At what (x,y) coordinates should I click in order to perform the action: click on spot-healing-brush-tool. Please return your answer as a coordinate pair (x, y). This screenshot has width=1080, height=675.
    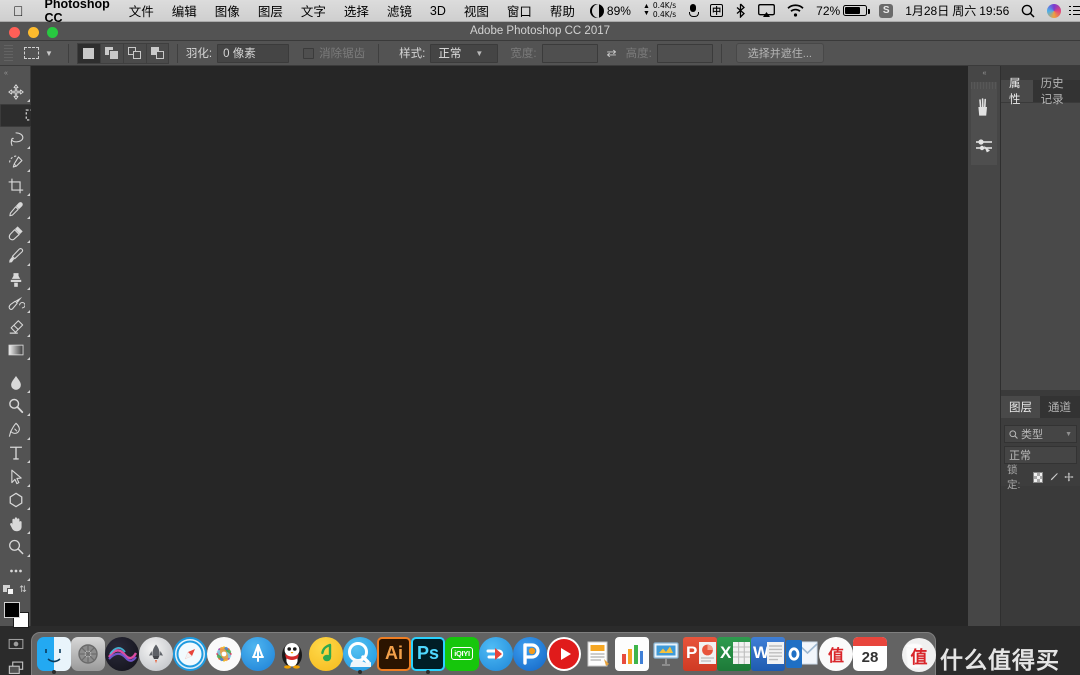
    Looking at the image, I should click on (15, 233).